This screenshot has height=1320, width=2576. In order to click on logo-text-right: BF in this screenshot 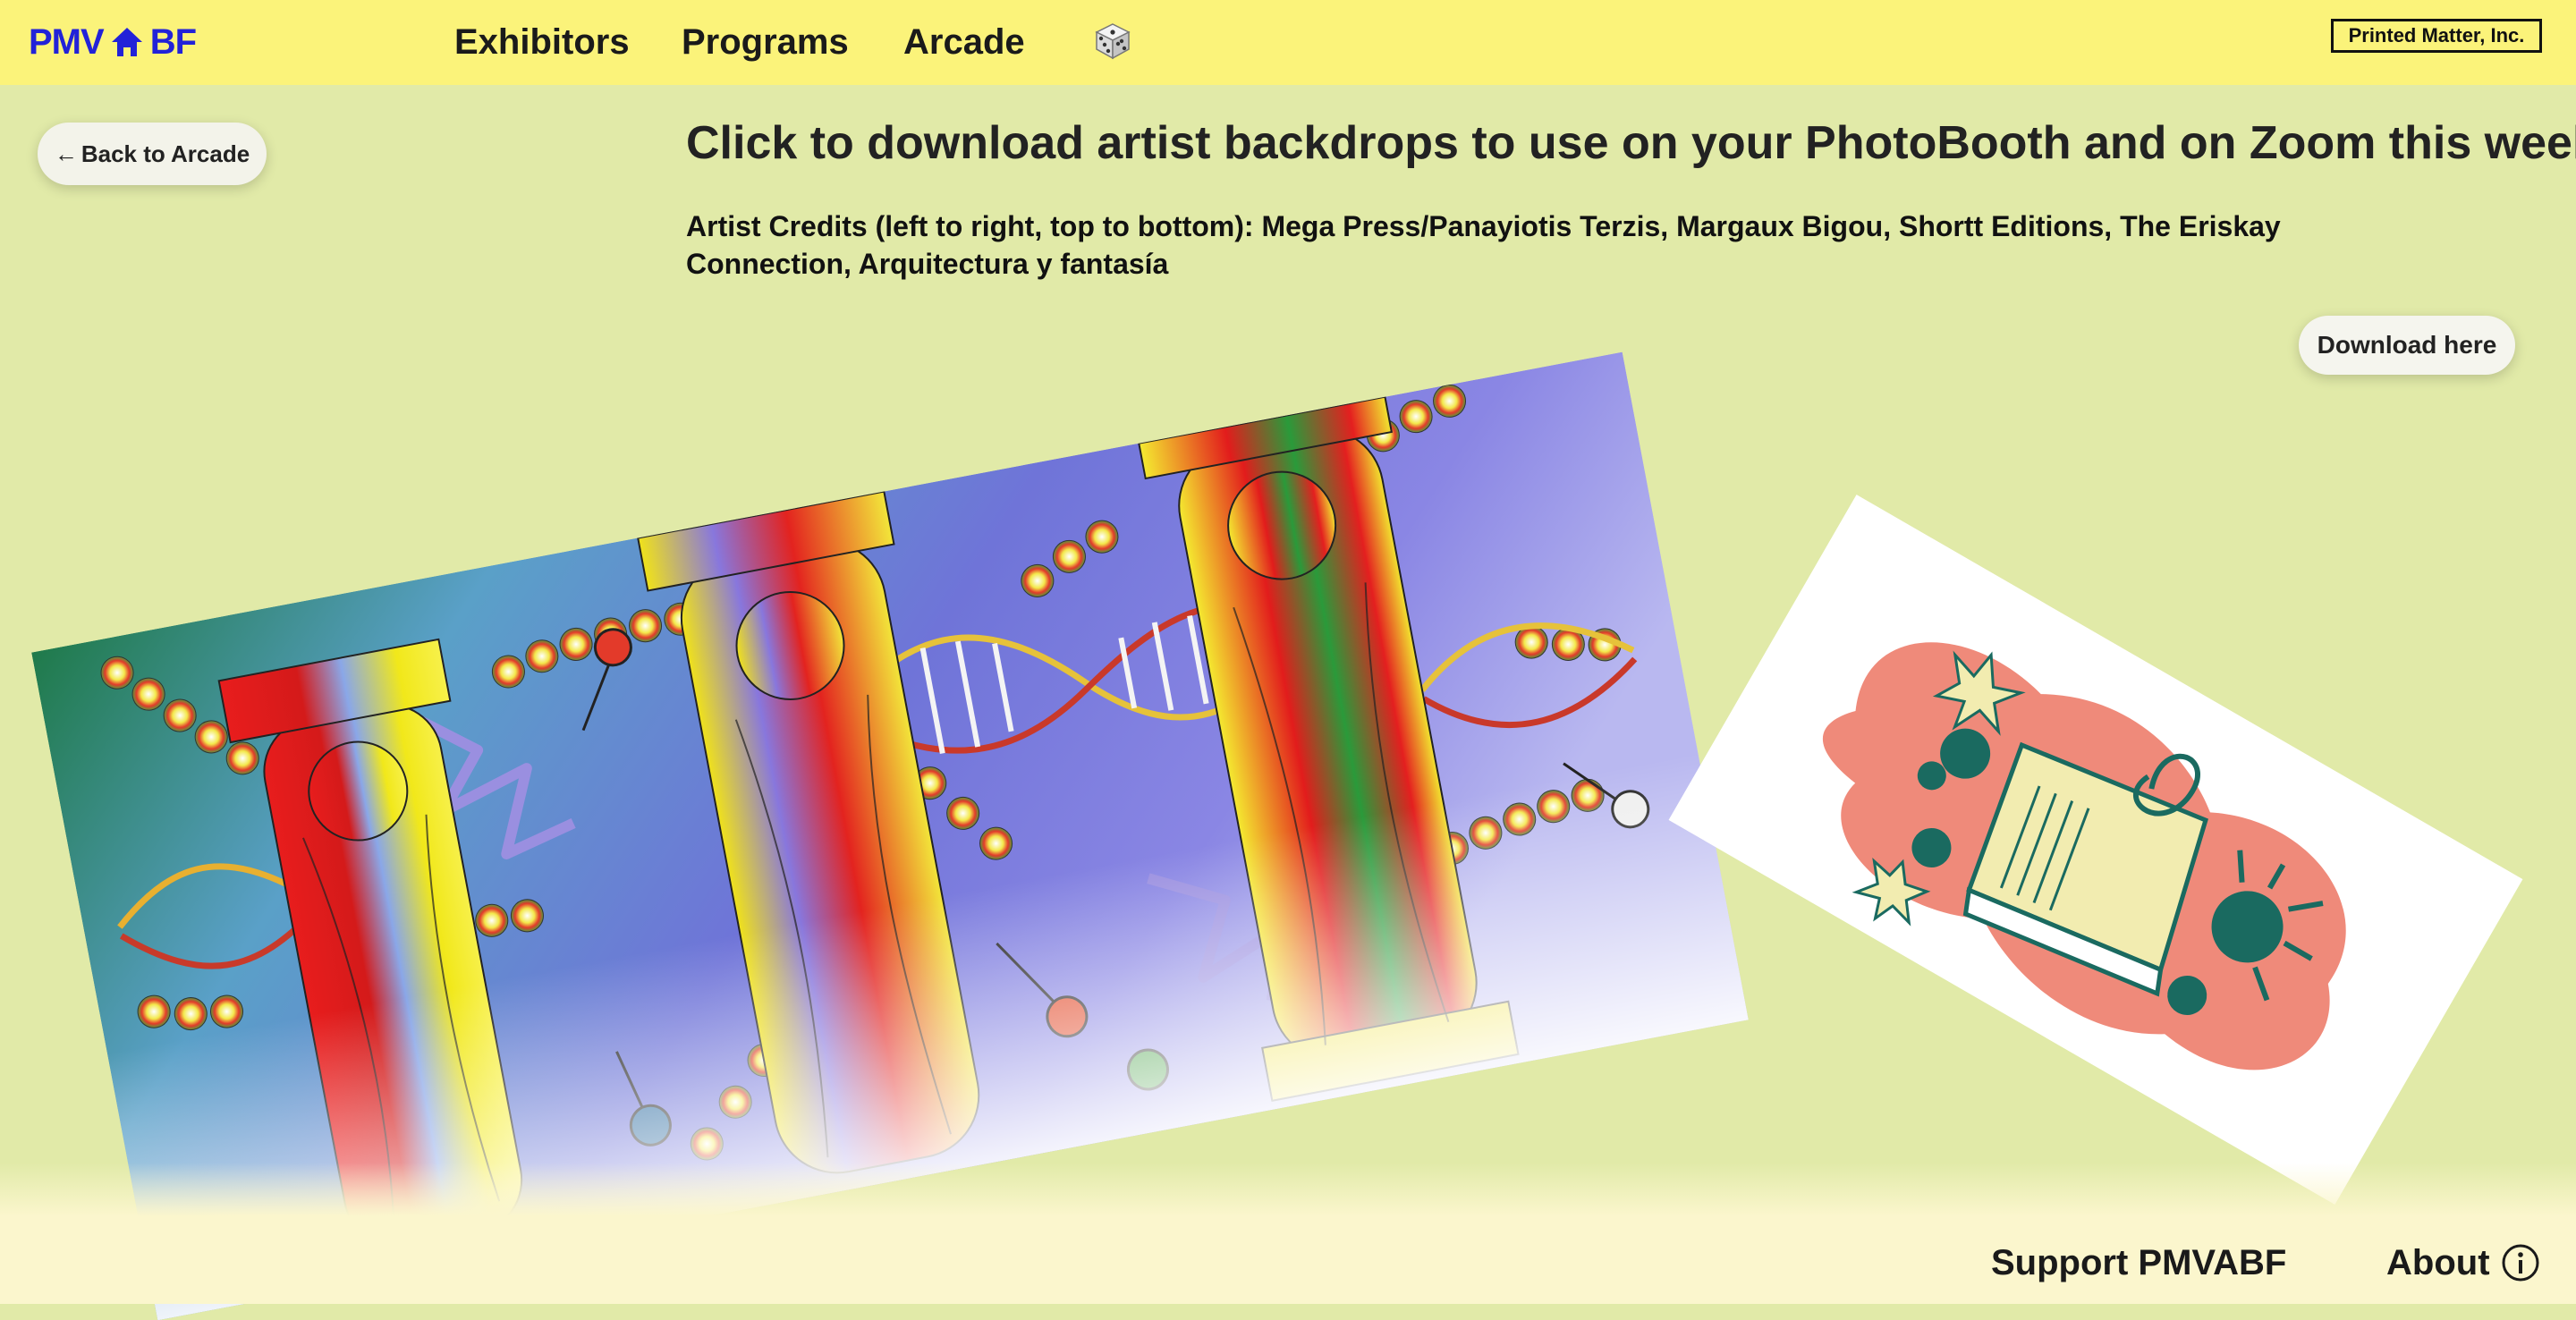, I will do `click(173, 41)`.